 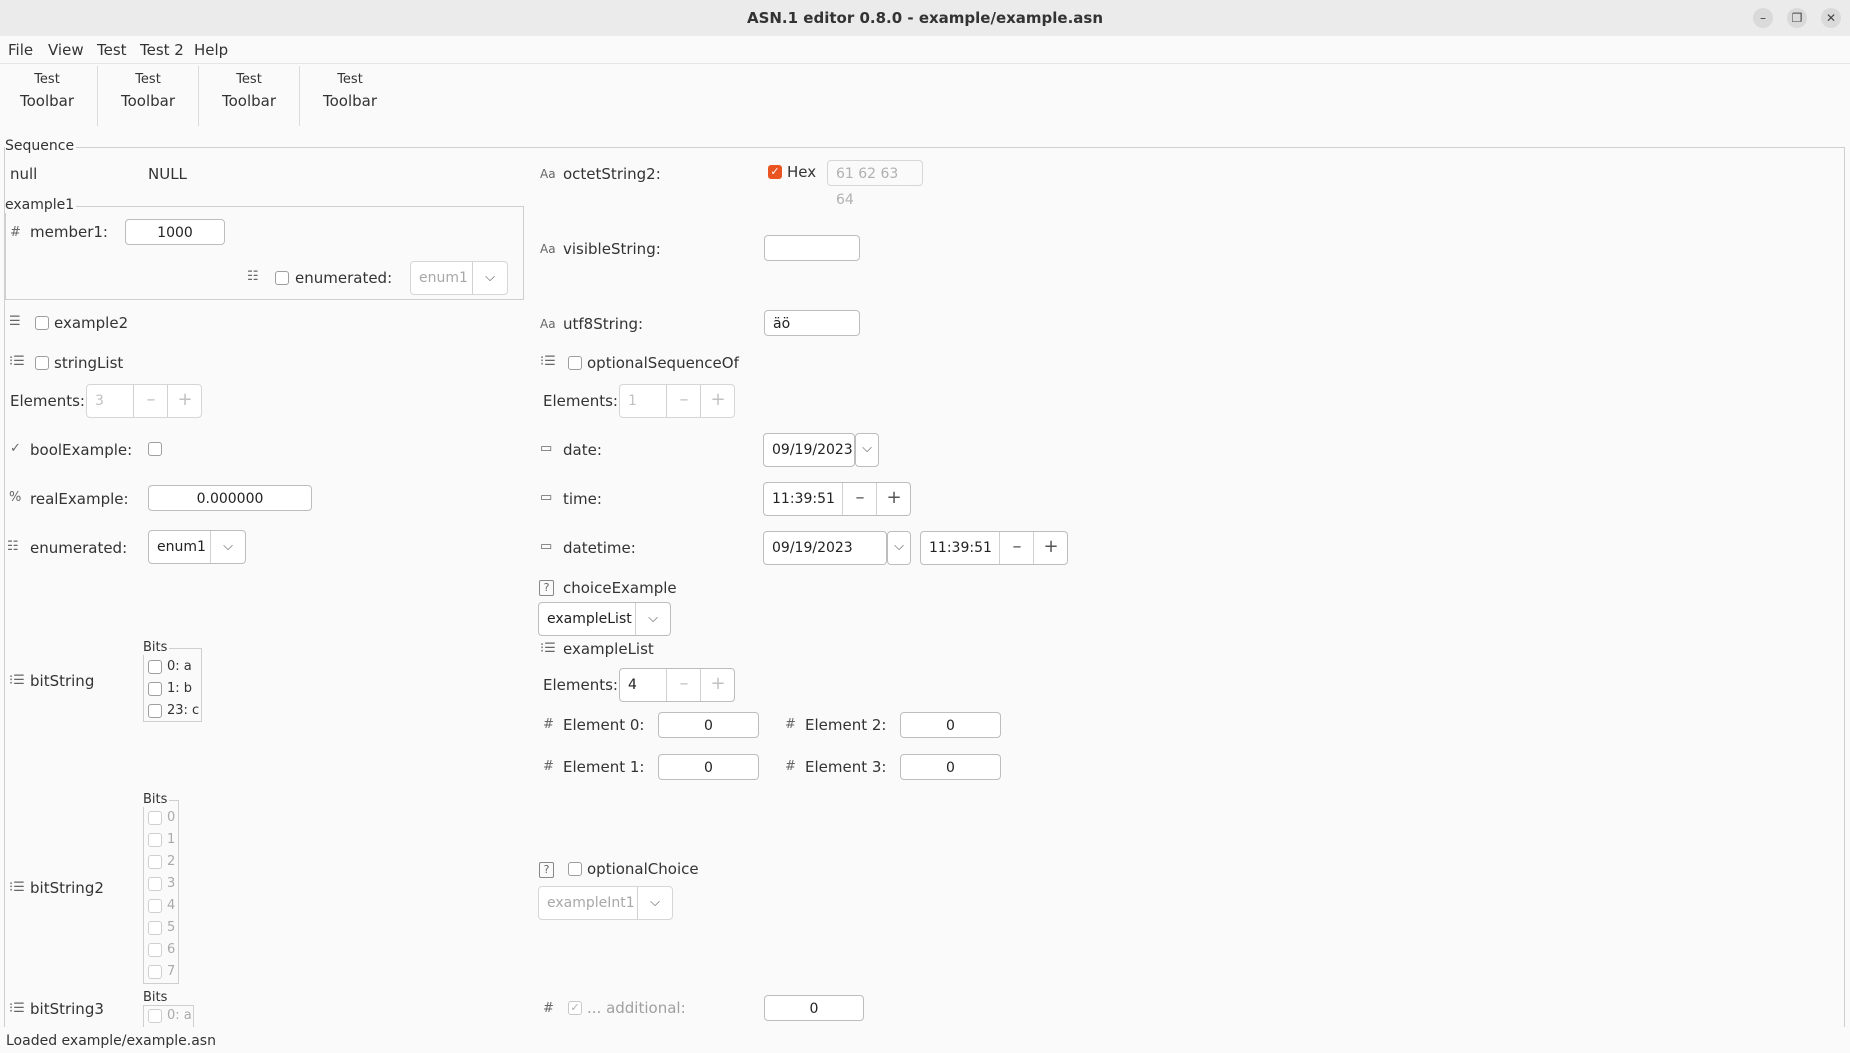 I want to click on restore-icon: ❐, so click(x=1797, y=18).